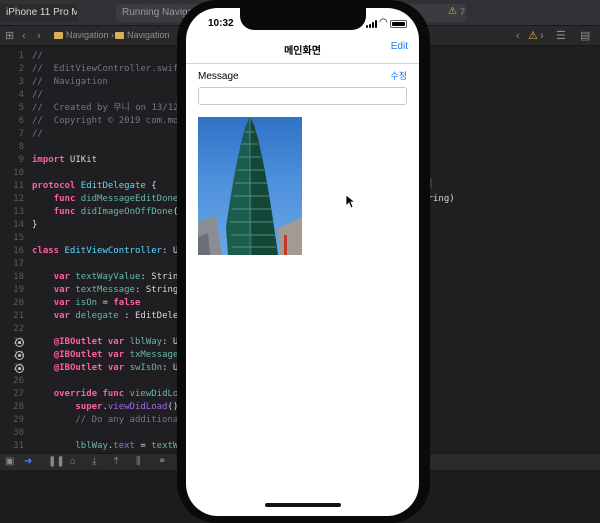  I want to click on line-number: 1, so click(21, 56).